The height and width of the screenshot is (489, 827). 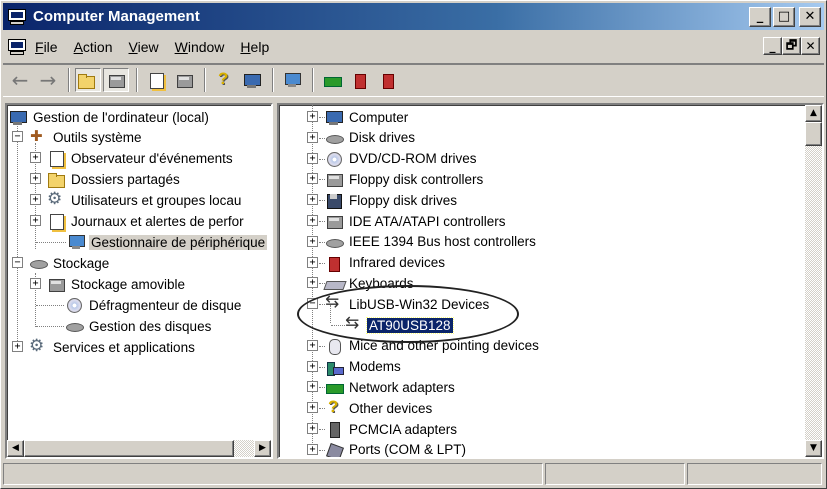 I want to click on back-arrow-icon: ←, so click(x=20, y=80).